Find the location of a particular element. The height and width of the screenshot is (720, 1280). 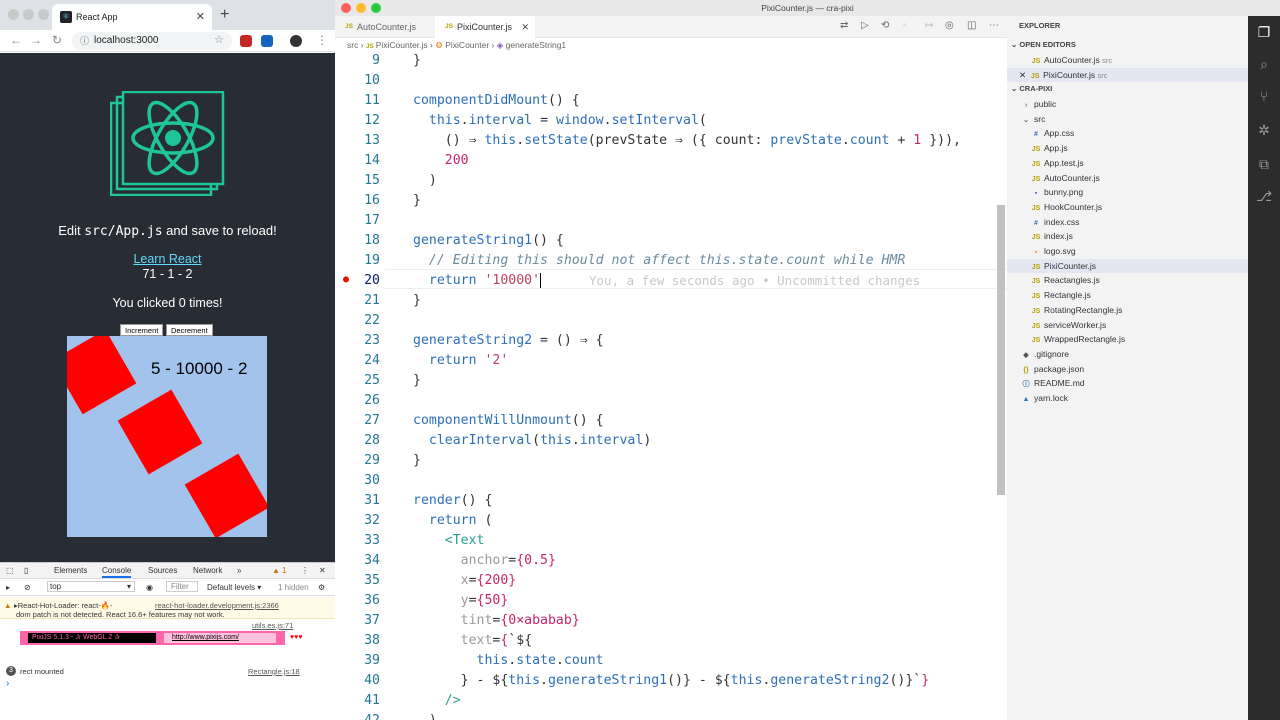

tree-file: JS Reactangles.js is located at coordinates (1127, 280).